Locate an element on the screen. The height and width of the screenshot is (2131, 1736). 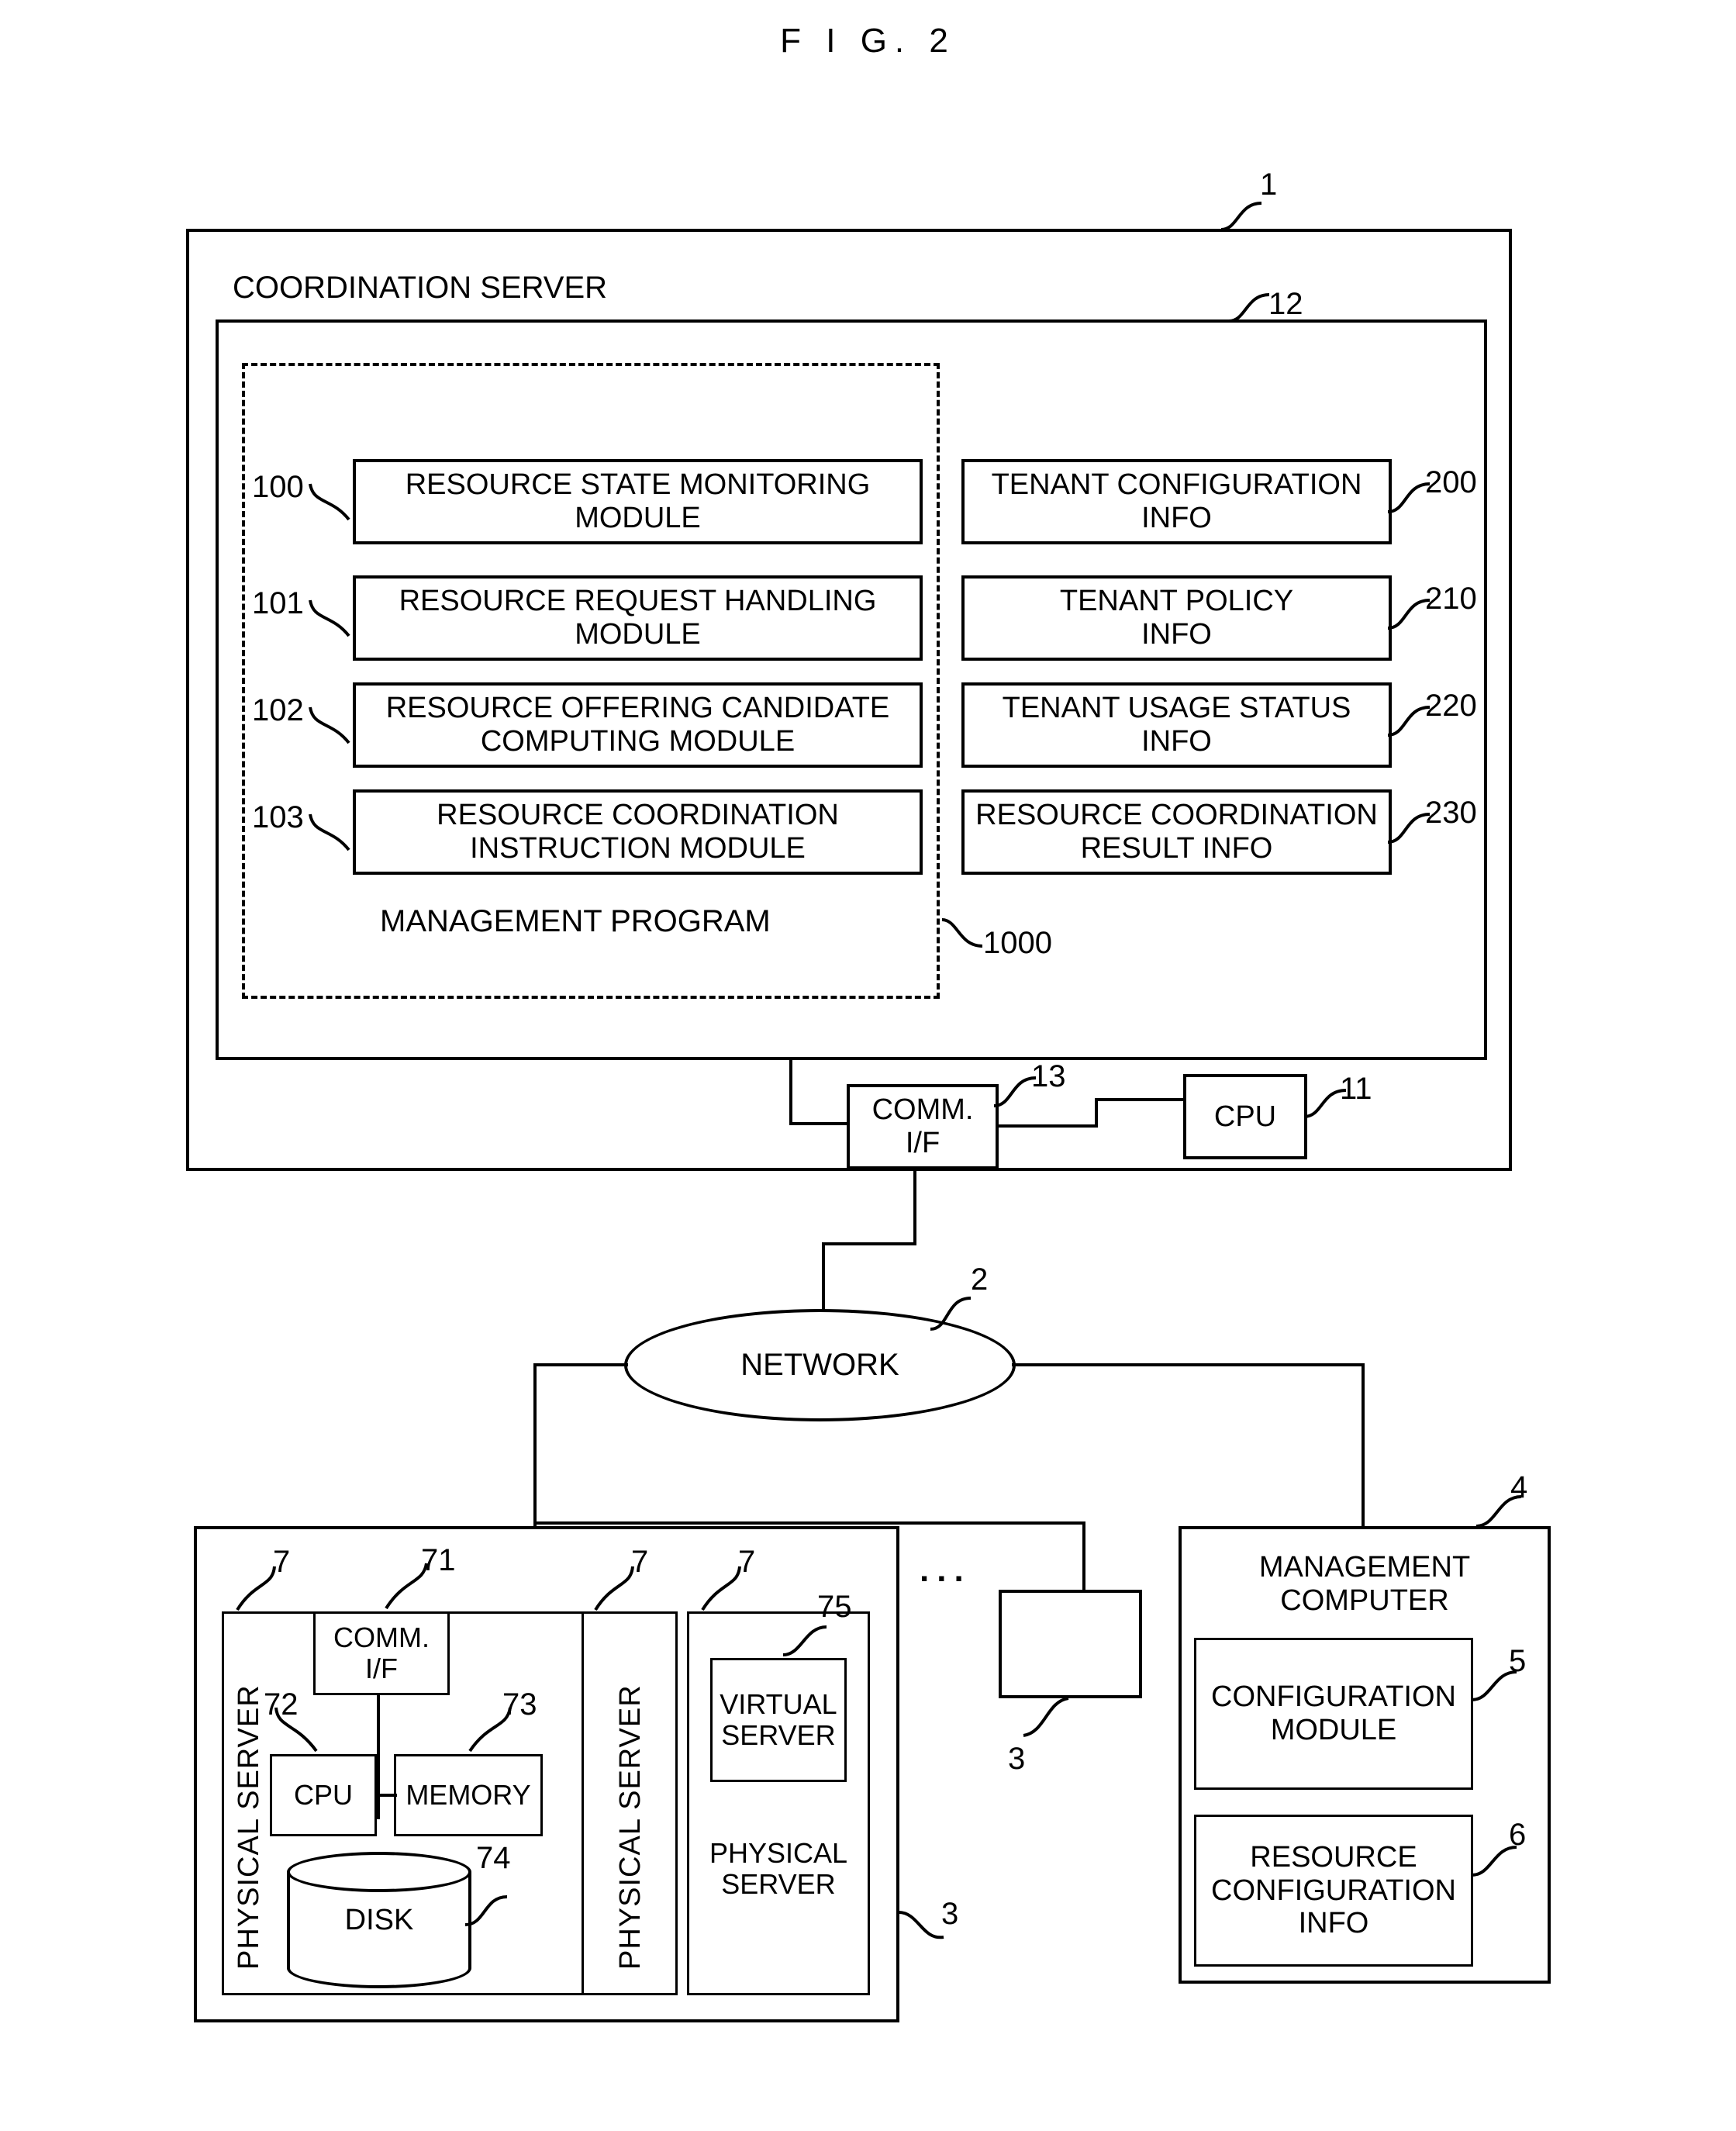
node3-drop-vline is located at coordinates (1083, 1555).